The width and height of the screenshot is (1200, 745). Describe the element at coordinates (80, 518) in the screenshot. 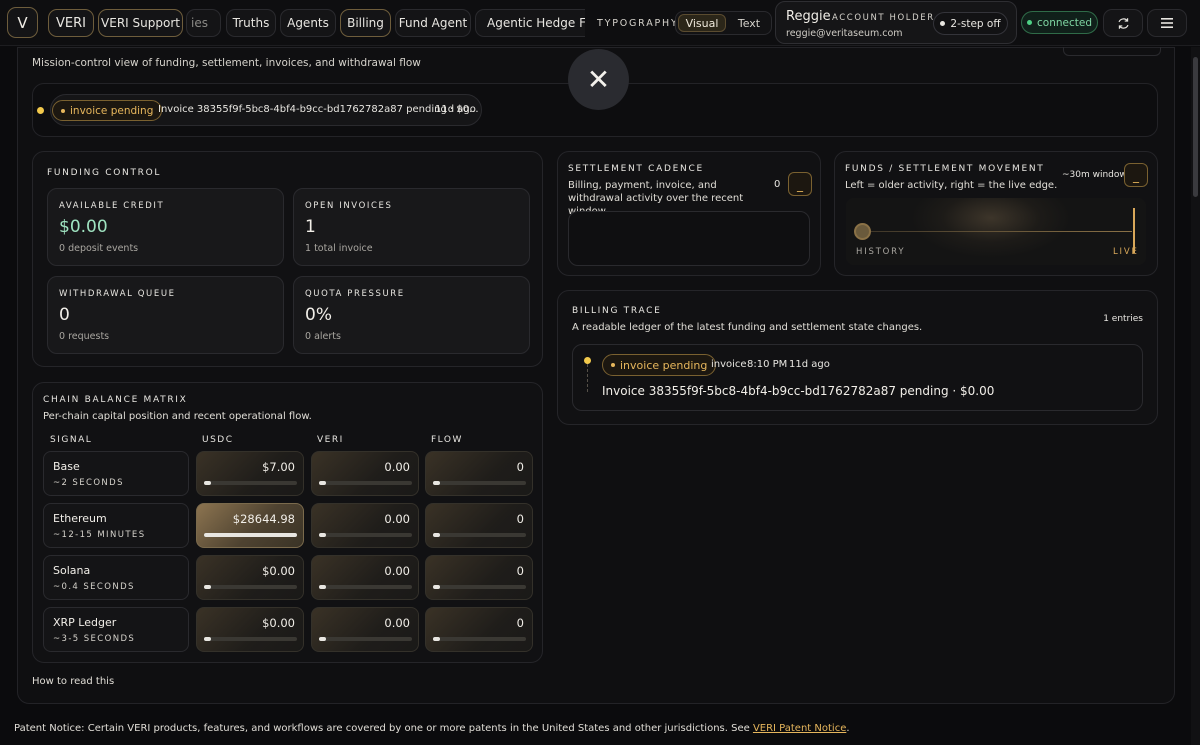

I see `chain-name: Ethereum` at that location.